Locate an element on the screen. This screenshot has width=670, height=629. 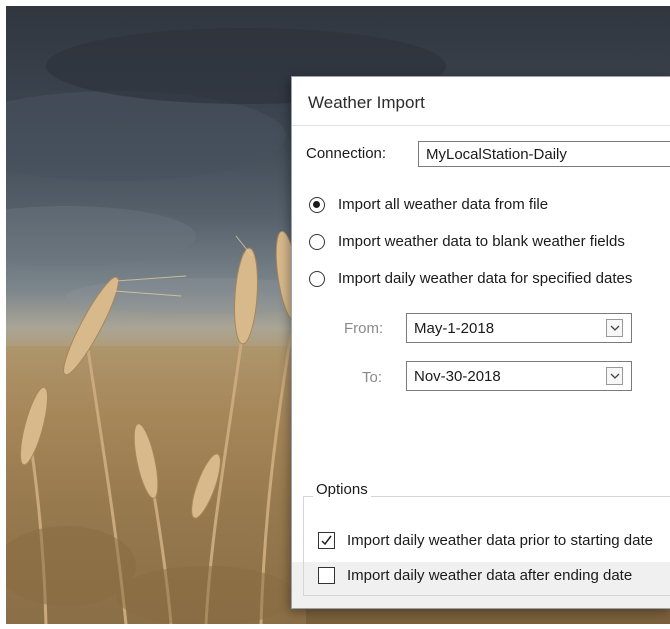
options-legend: Options is located at coordinates (342, 489).